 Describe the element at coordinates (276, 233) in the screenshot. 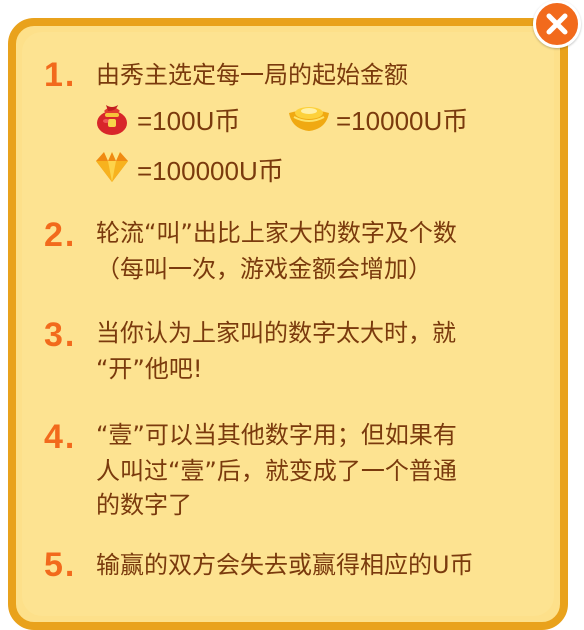

I see `rule-2-line-1: 轮流“叫”出比上家大的数字及个数` at that location.